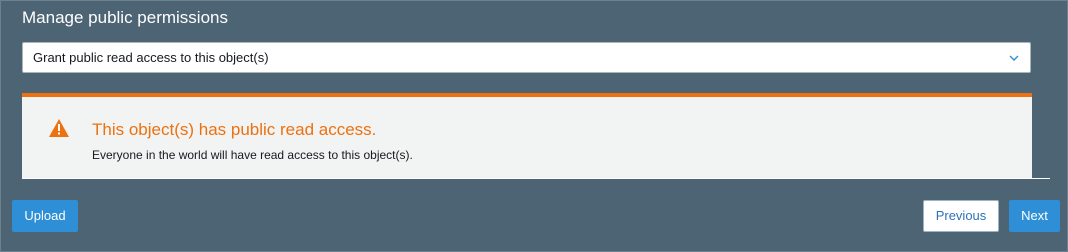  I want to click on next-button: Next, so click(1034, 216).